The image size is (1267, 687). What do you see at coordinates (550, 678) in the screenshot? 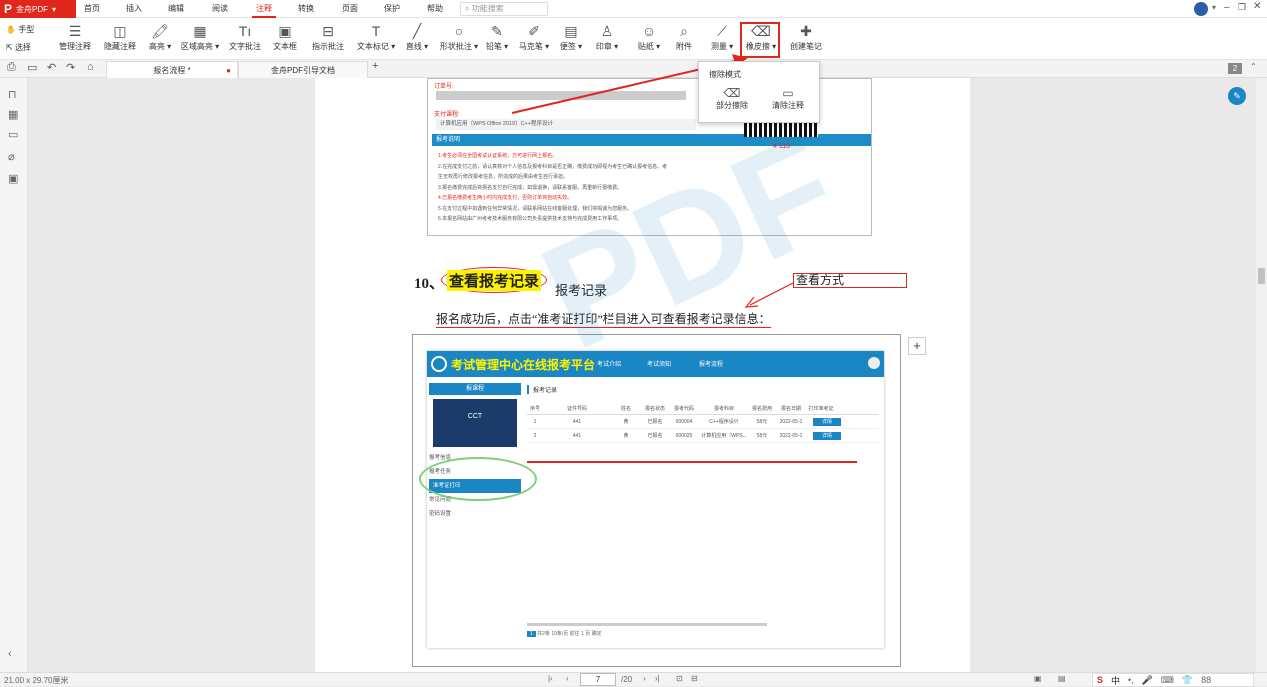
I see `first-page-icon: |‹` at bounding box center [550, 678].